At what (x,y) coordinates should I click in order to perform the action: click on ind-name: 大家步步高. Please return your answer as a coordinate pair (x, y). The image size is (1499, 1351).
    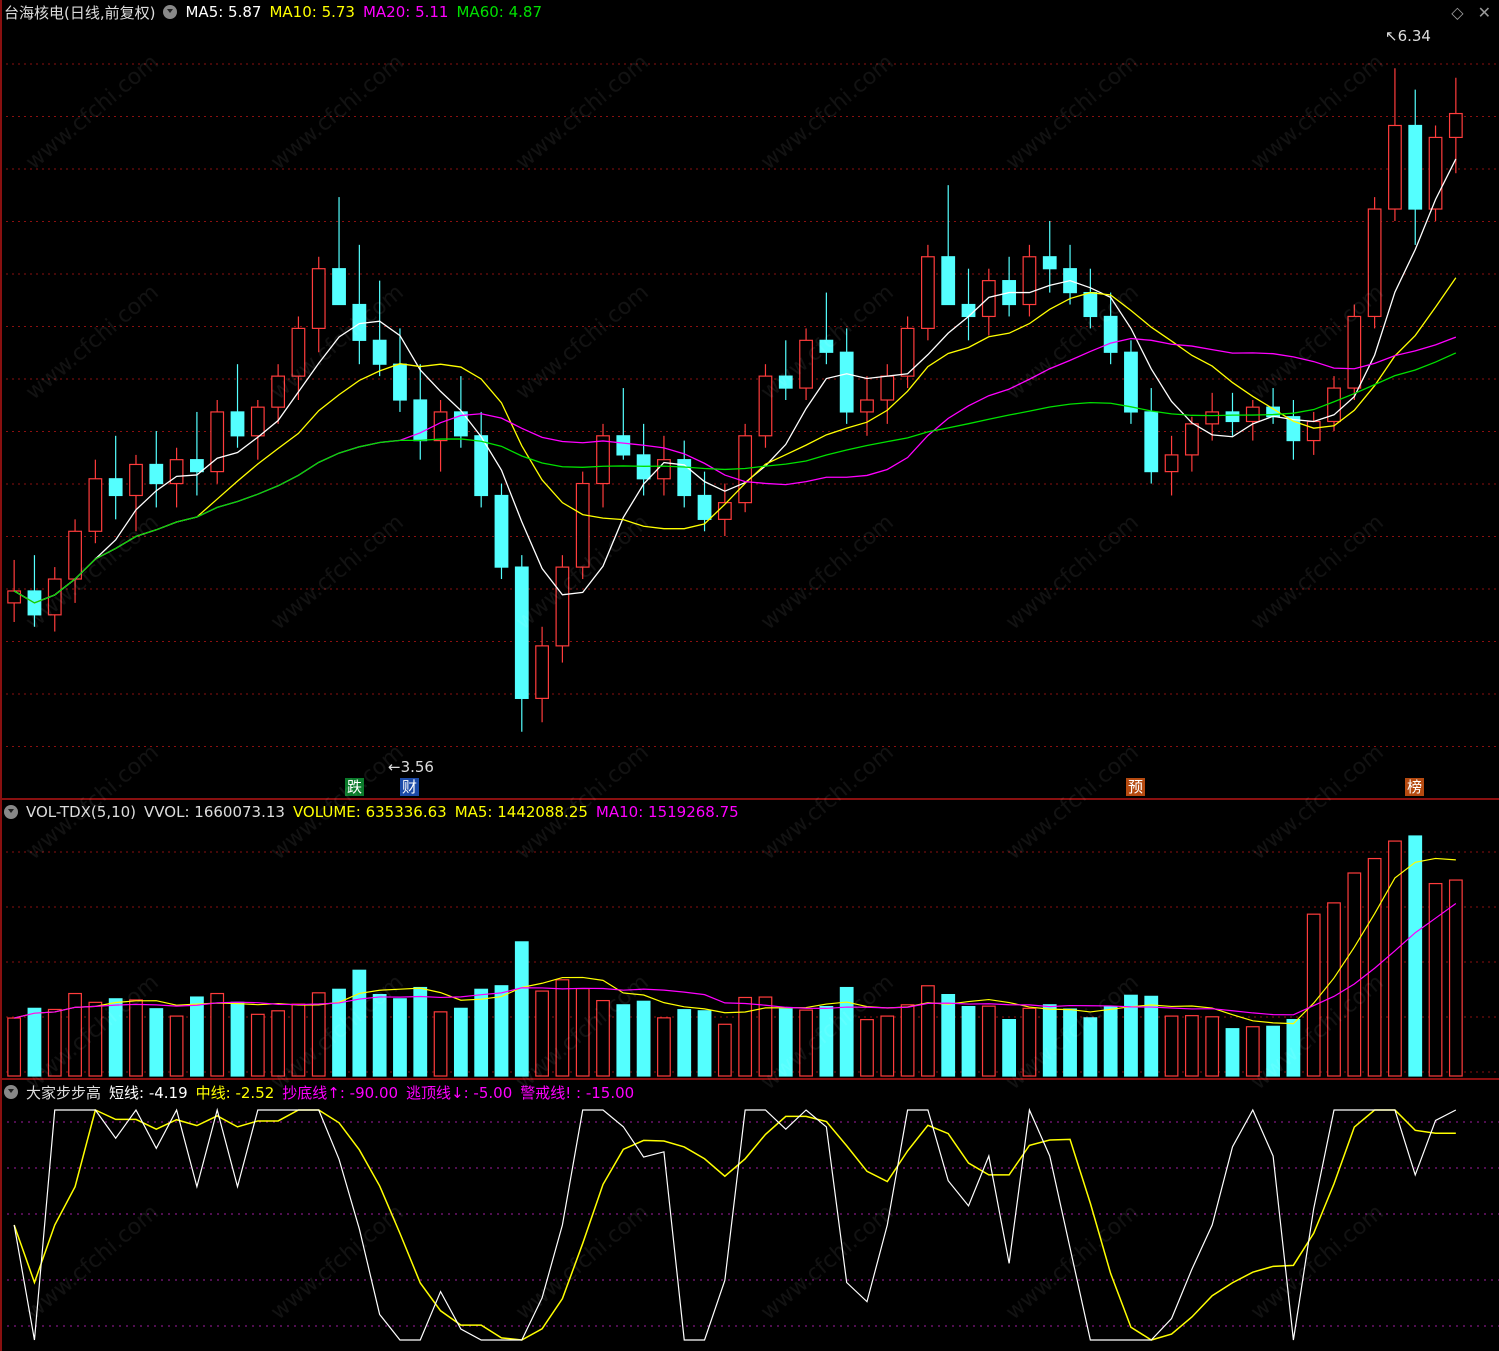
    Looking at the image, I should click on (63, 1092).